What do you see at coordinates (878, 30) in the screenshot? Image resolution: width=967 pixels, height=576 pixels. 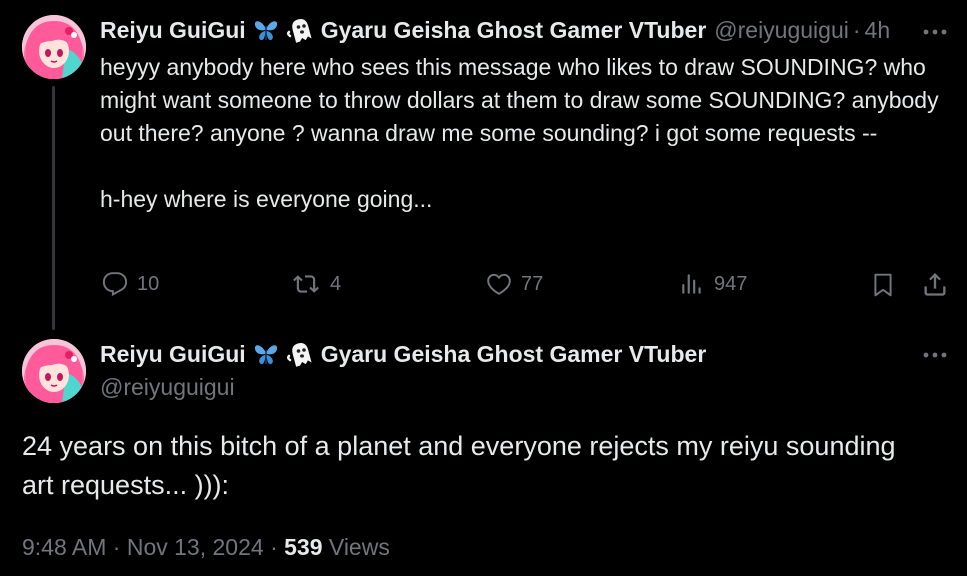 I see `timestamp-link: 4h` at bounding box center [878, 30].